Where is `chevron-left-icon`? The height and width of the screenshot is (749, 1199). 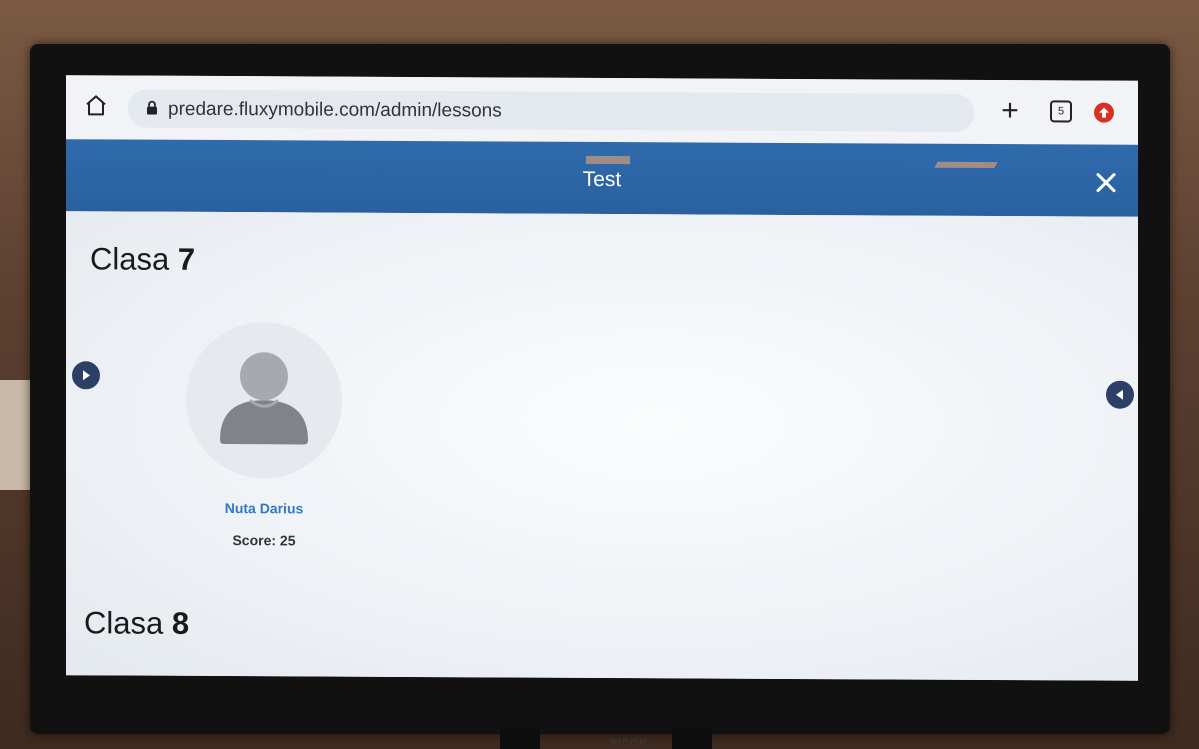 chevron-left-icon is located at coordinates (1120, 394).